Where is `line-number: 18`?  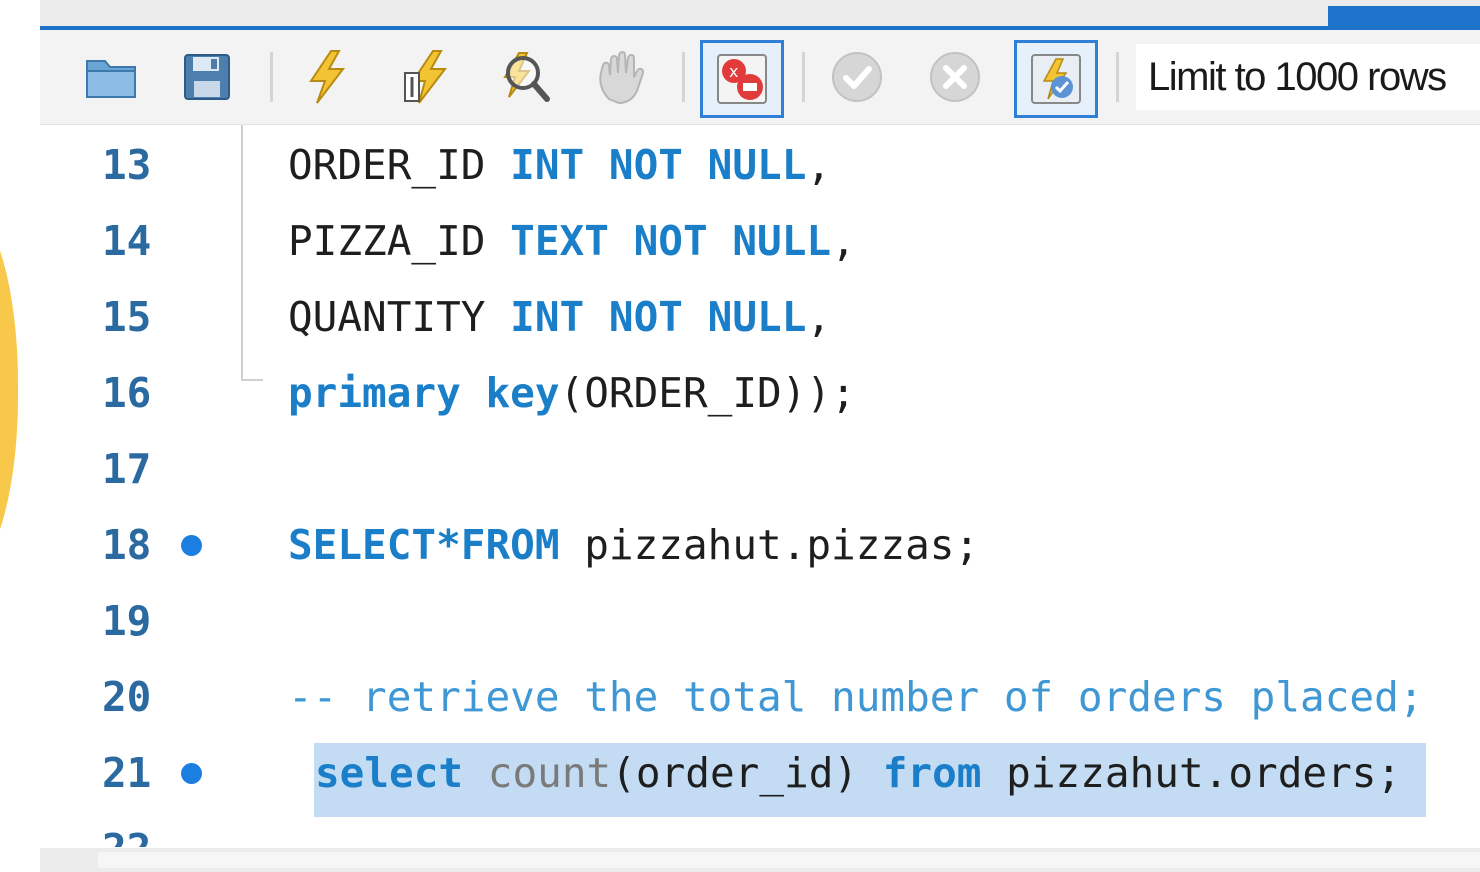
line-number: 18 is located at coordinates (127, 545).